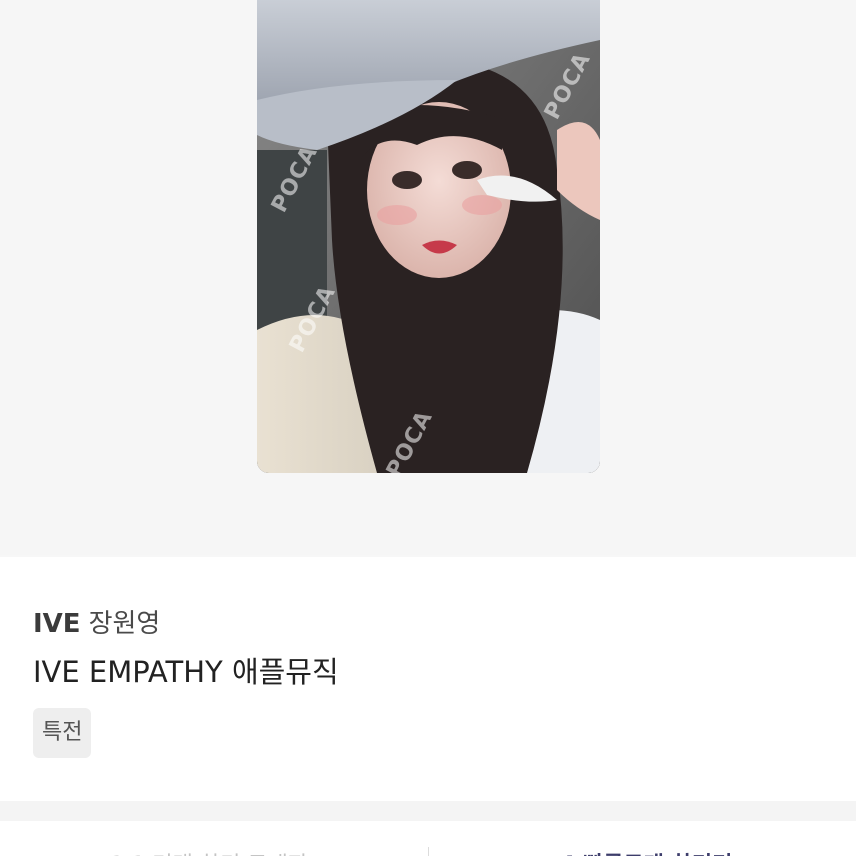  Describe the element at coordinates (62, 733) in the screenshot. I see `category-tag: 특전` at that location.